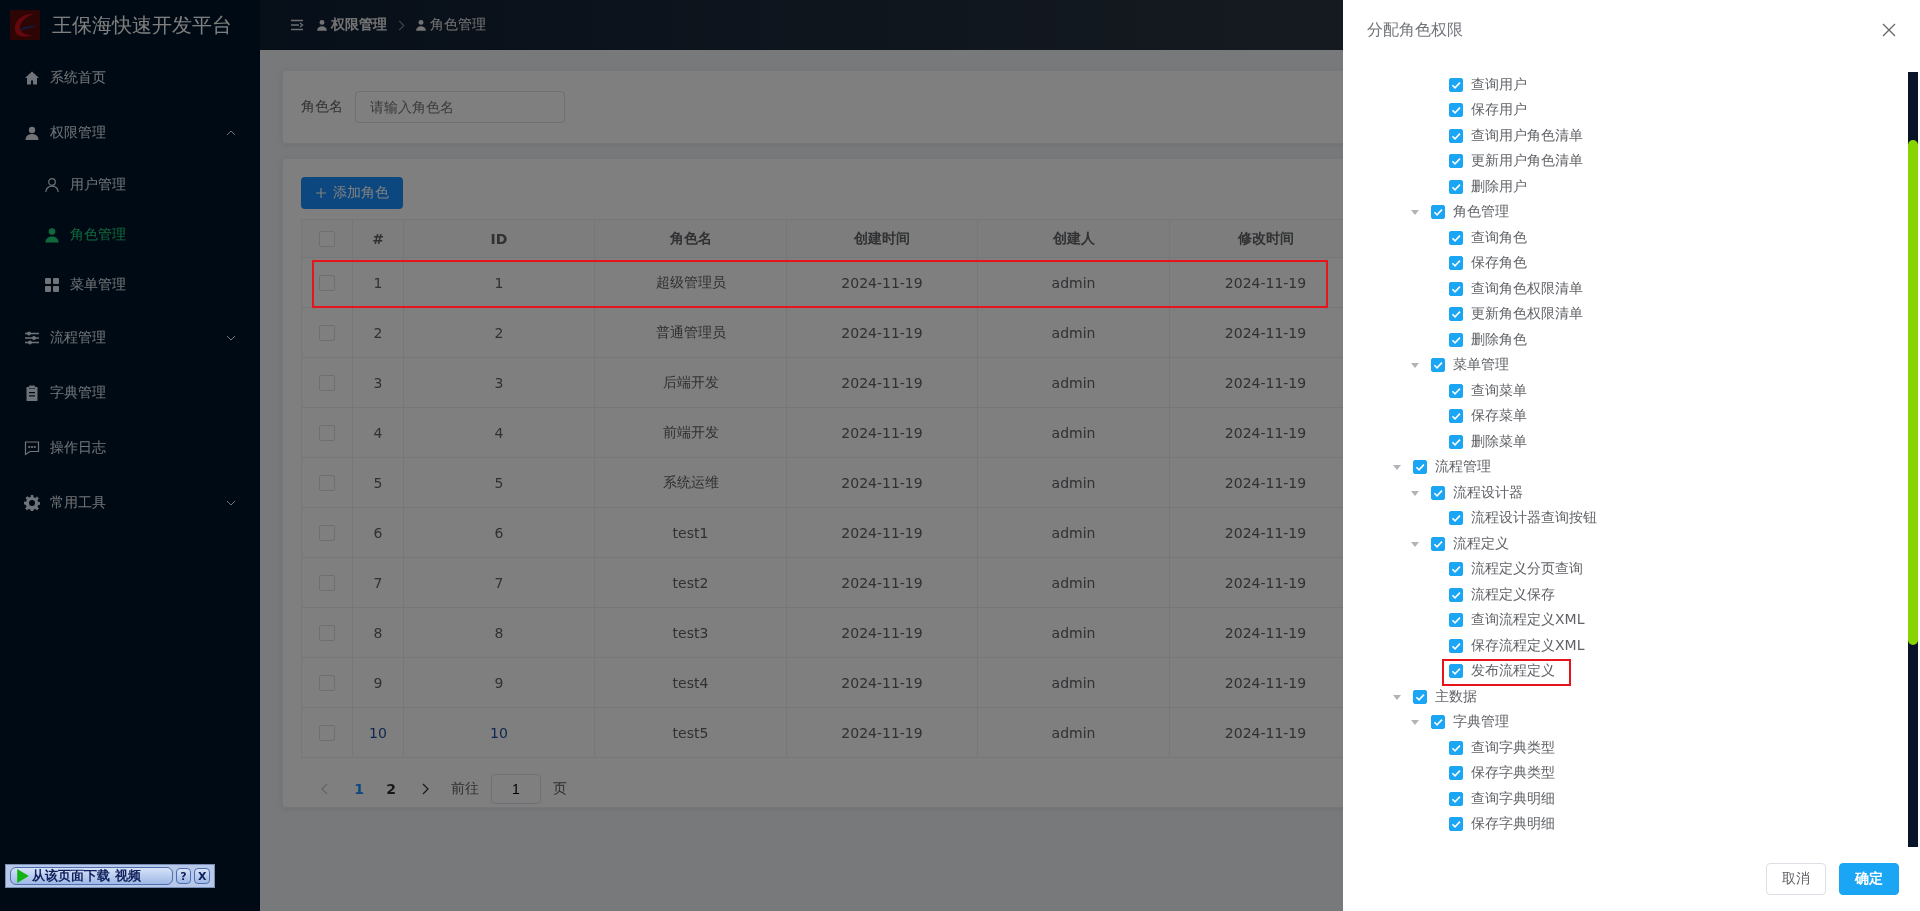  Describe the element at coordinates (1481, 365) in the screenshot. I see `tree-item-label: 菜单管理` at that location.